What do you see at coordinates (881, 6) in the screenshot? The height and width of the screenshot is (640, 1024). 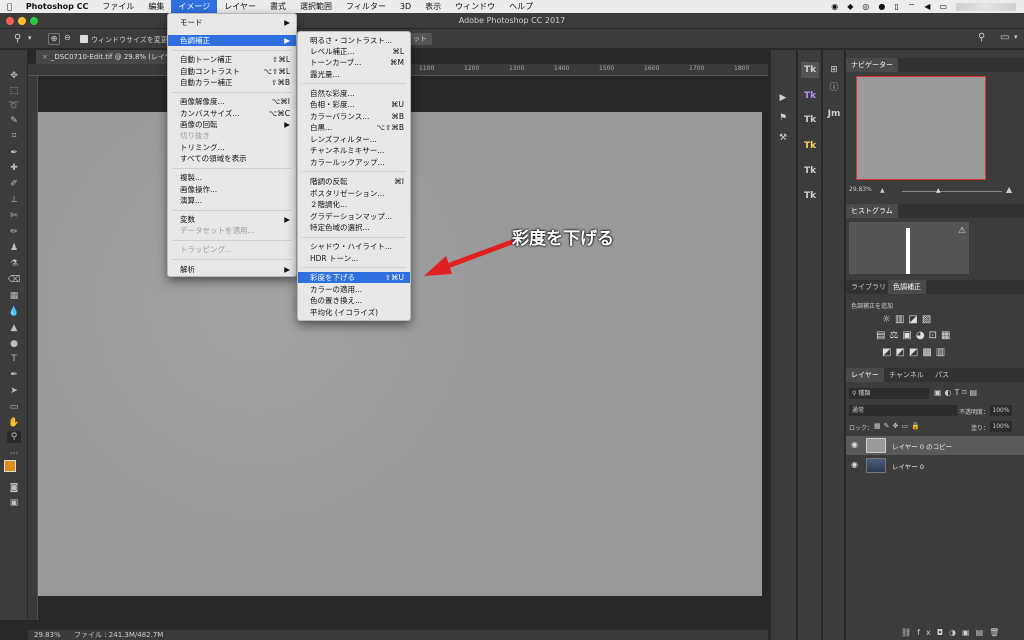 I see `record-icon: ●` at bounding box center [881, 6].